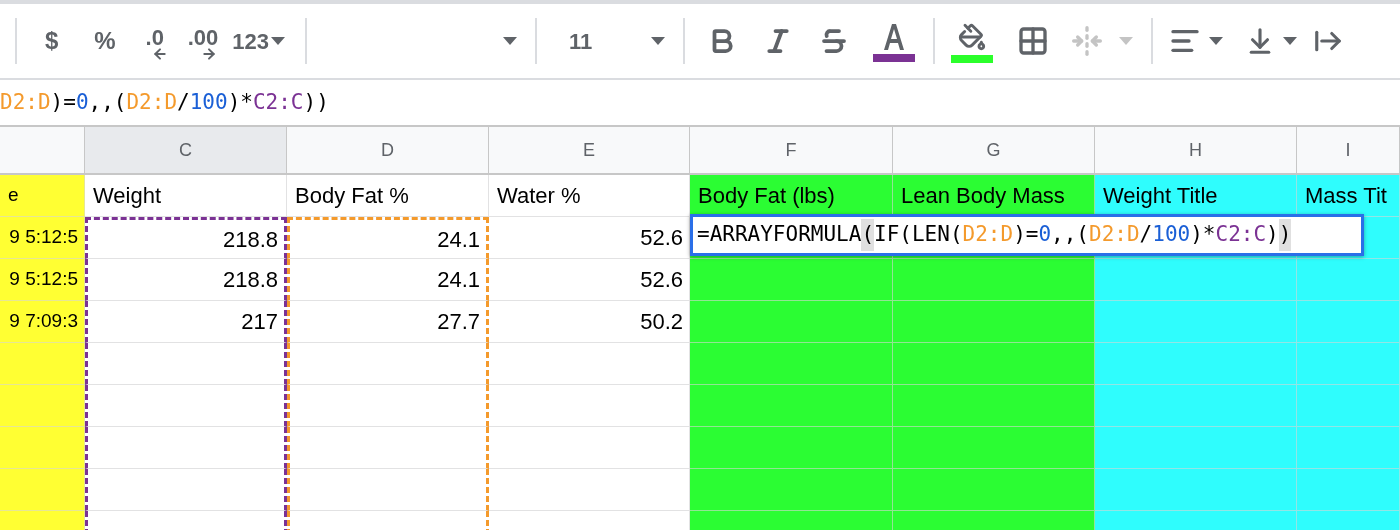 The image size is (1400, 530). I want to click on table-cell: Lean Body Mass, so click(994, 196).